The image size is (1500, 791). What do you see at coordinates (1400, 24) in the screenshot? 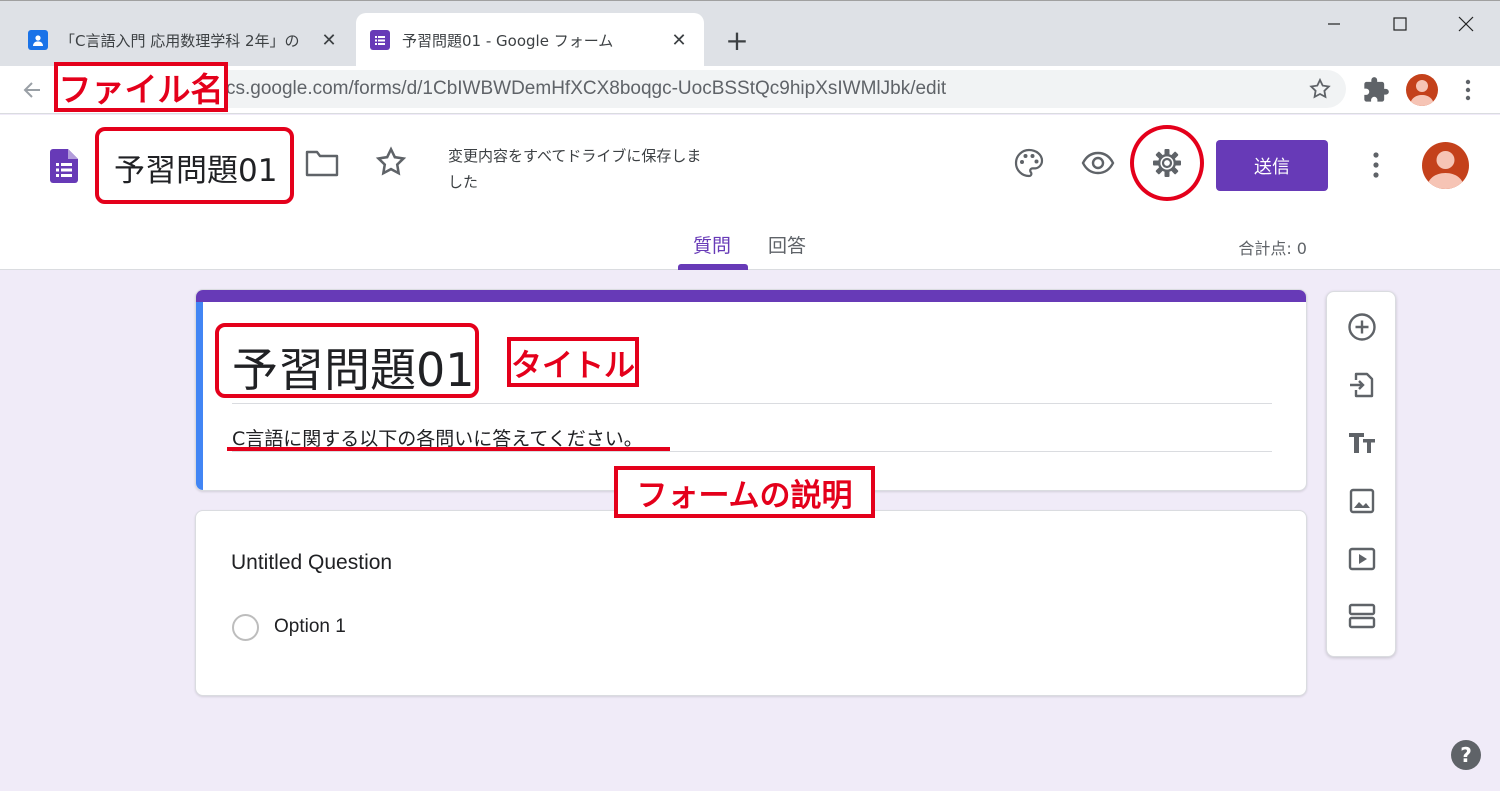
I see `maximize-icon` at bounding box center [1400, 24].